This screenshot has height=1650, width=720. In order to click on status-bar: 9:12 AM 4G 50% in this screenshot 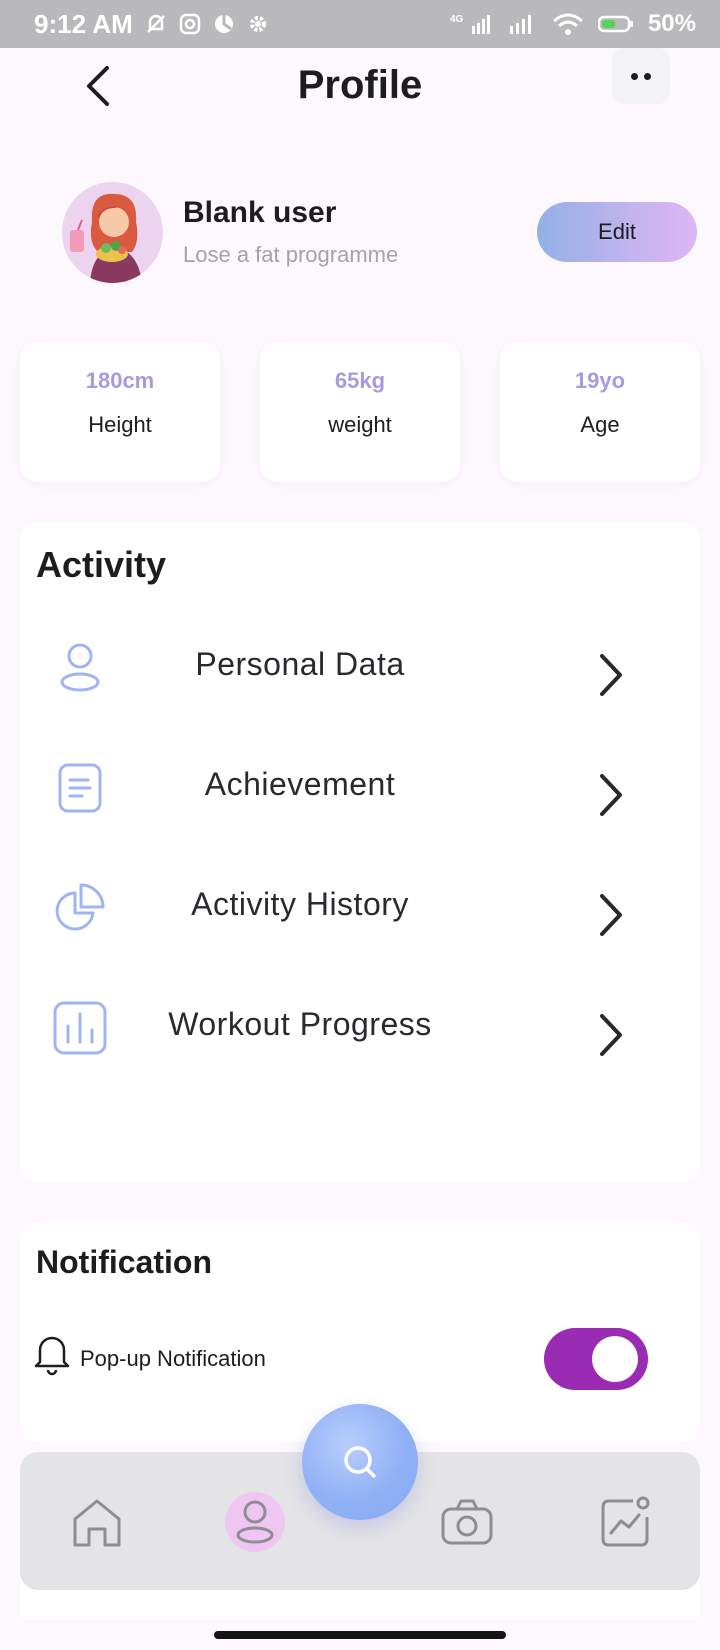, I will do `click(360, 24)`.